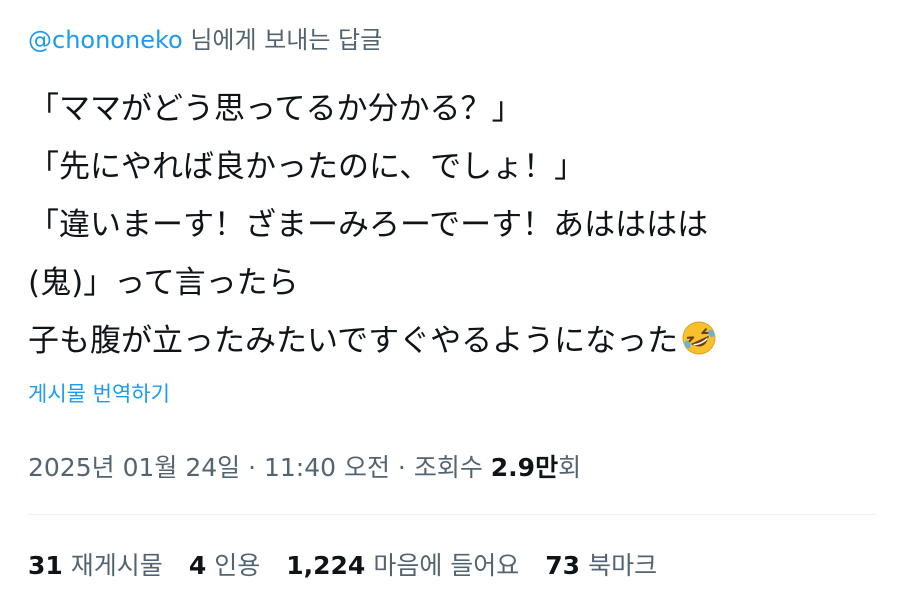 Image resolution: width=900 pixels, height=600 pixels. What do you see at coordinates (563, 565) in the screenshot?
I see `bookmarks-count: 73` at bounding box center [563, 565].